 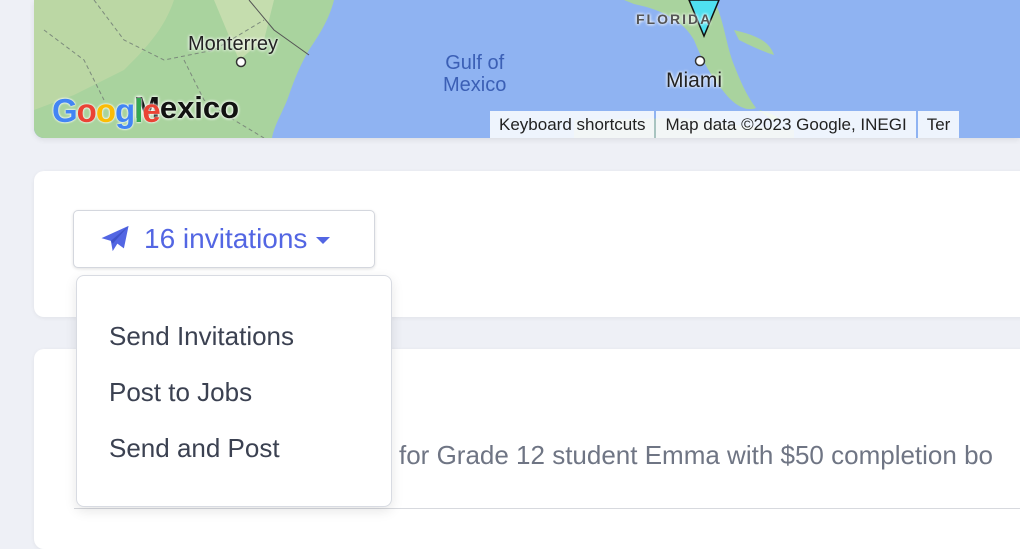 What do you see at coordinates (475, 85) in the screenshot?
I see `map-label-gulf-line2: Mexico` at bounding box center [475, 85].